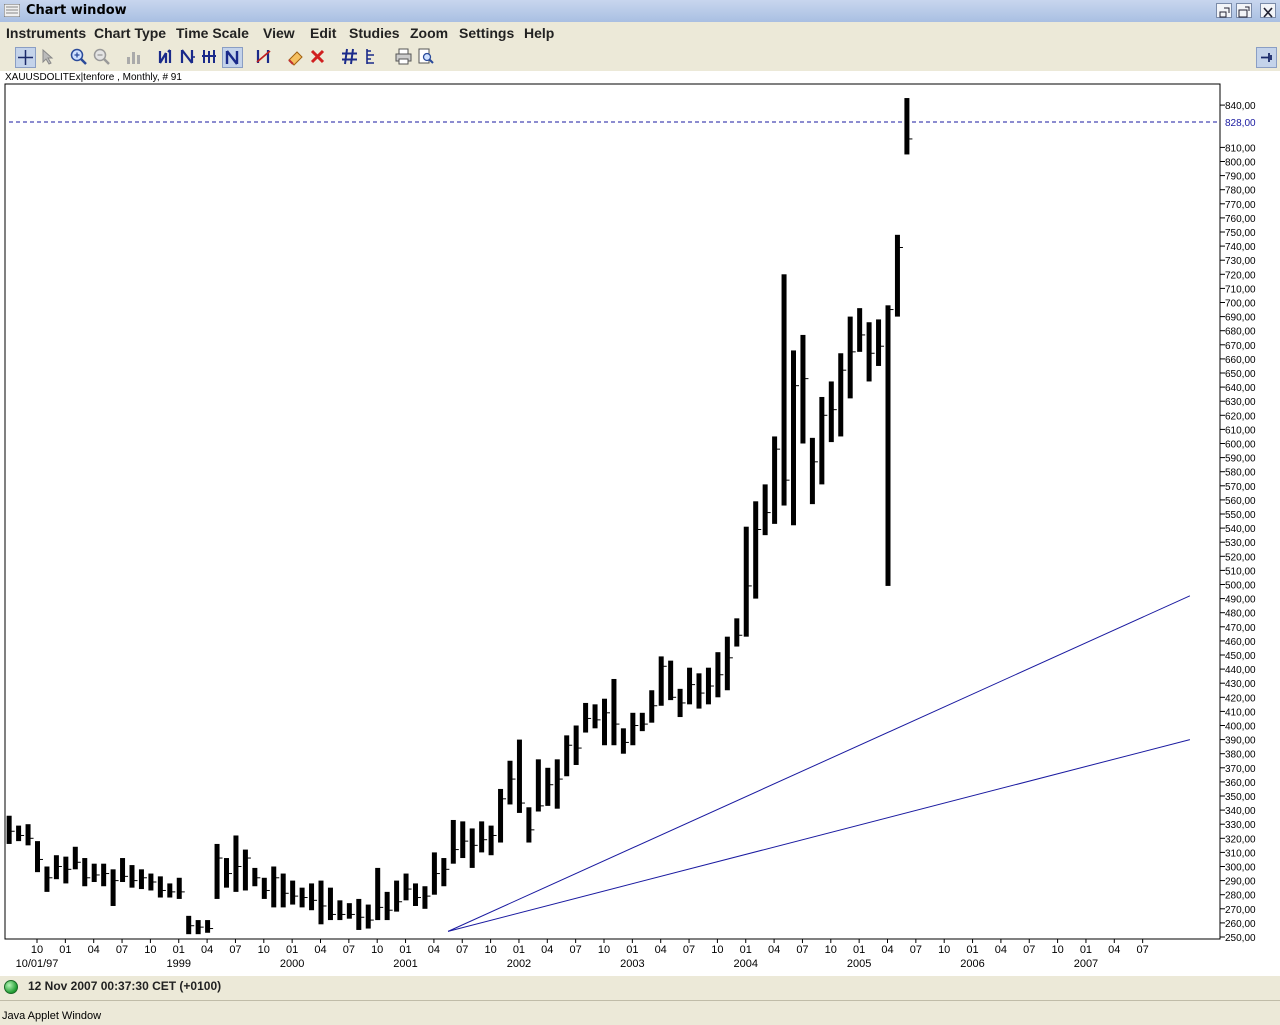 This screenshot has width=1280, height=1025. I want to click on bars-type1-button, so click(166, 57).